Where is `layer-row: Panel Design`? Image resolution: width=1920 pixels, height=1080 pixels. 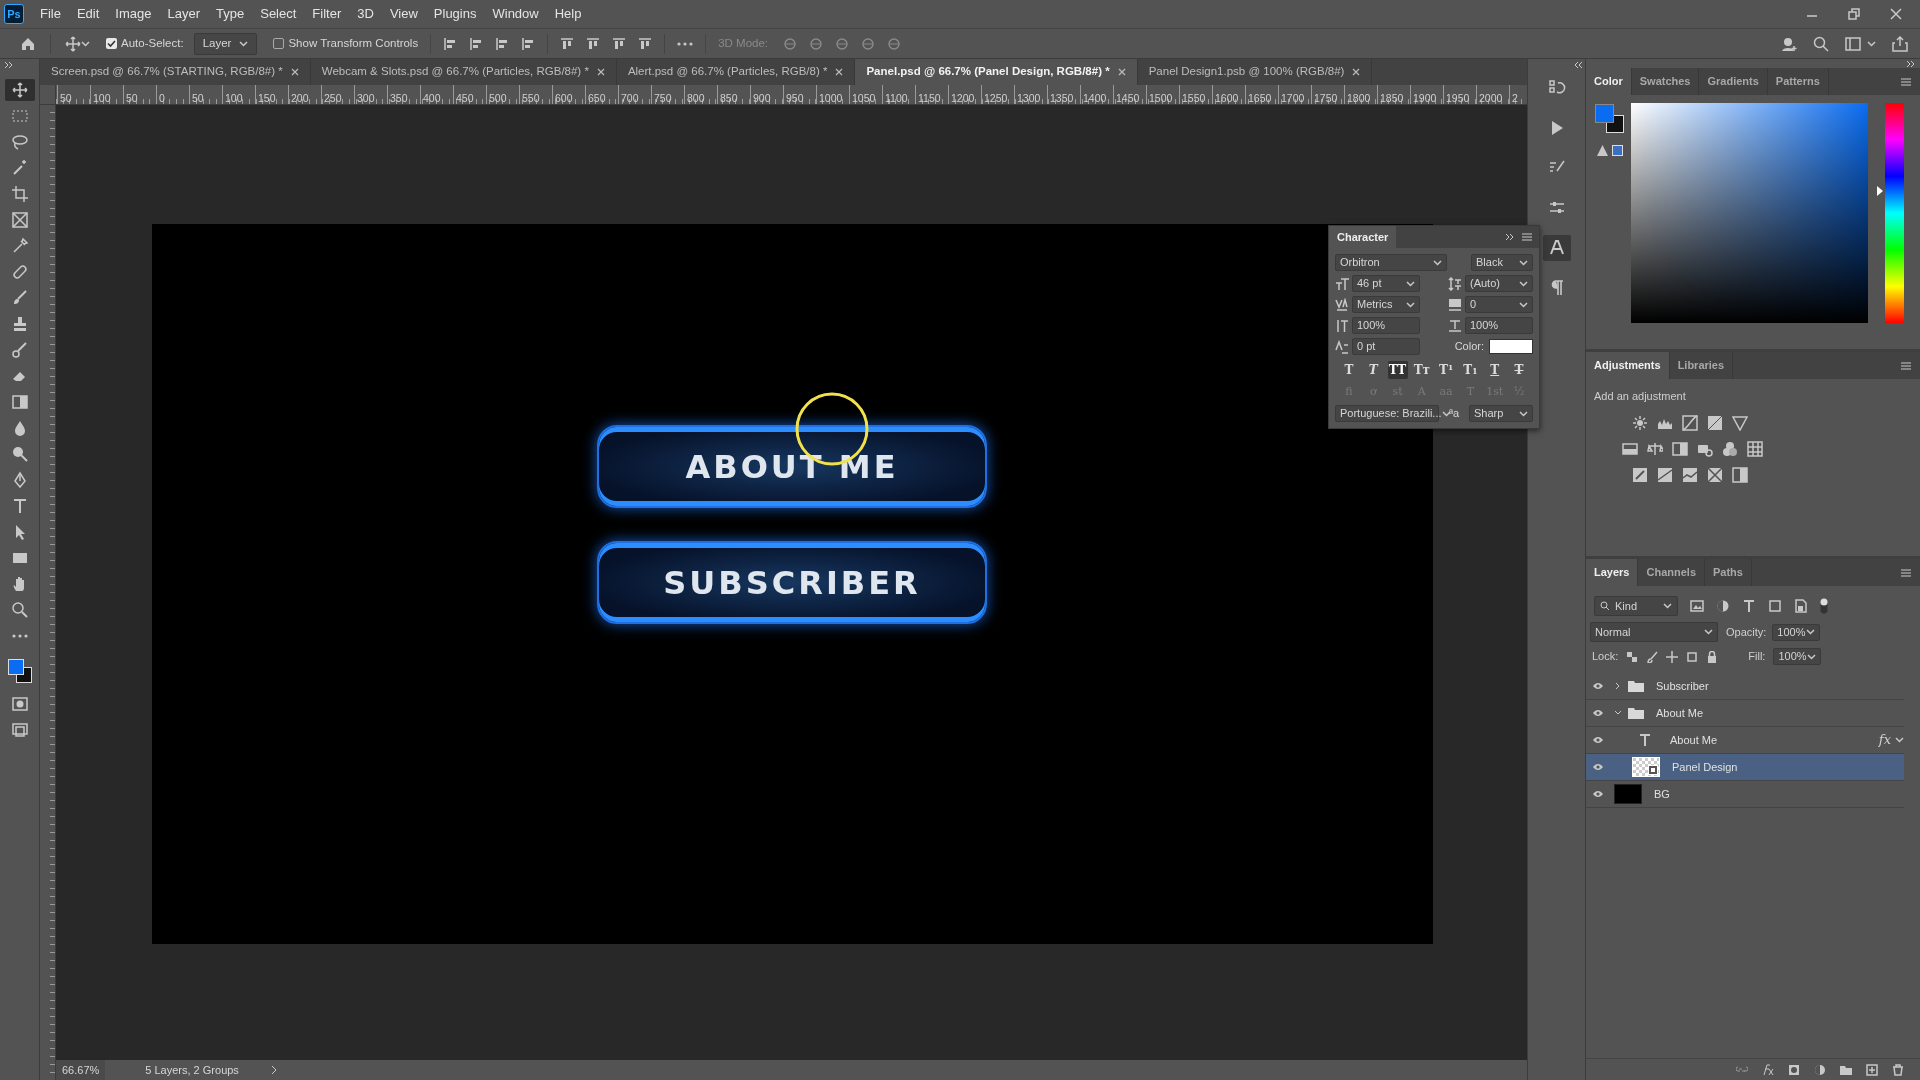
layer-row: Panel Design is located at coordinates (1745, 767).